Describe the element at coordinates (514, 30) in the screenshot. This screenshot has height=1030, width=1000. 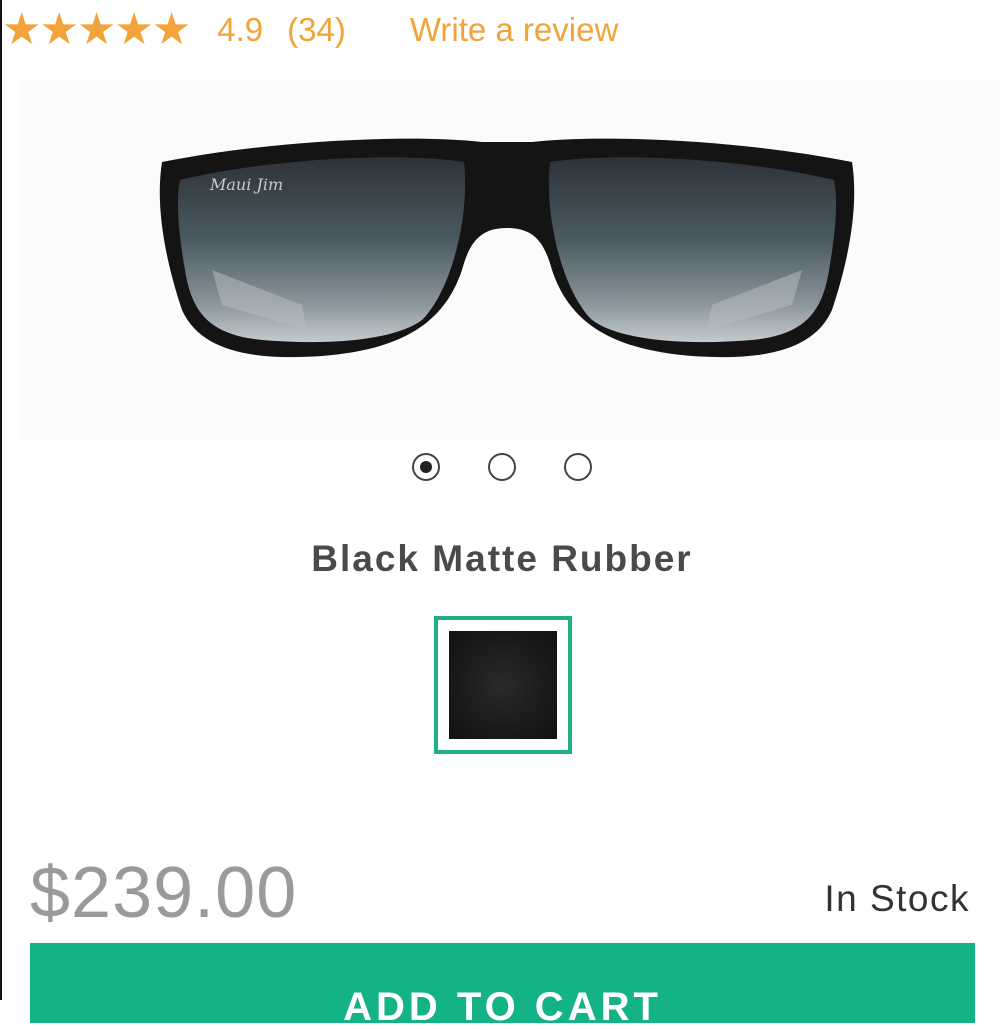
I see `write-review-link: Write a review` at that location.